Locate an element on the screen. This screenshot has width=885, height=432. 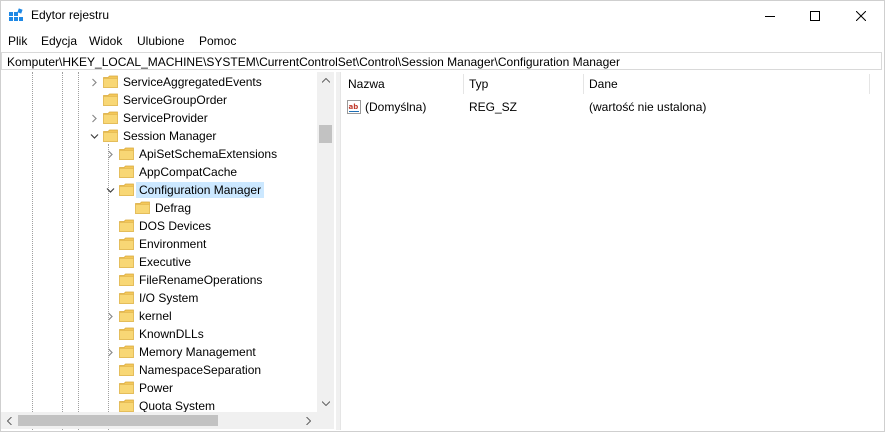
menu-plik: Plik is located at coordinates (17, 41).